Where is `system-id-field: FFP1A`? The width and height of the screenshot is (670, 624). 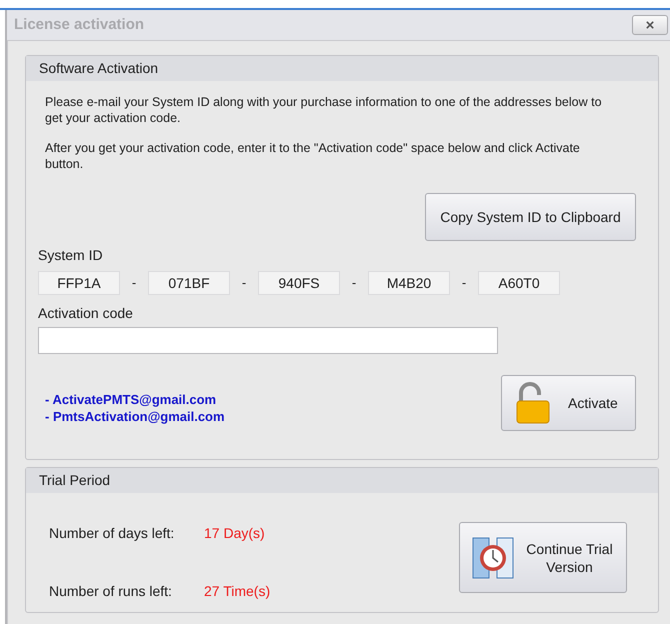 system-id-field: FFP1A is located at coordinates (79, 283).